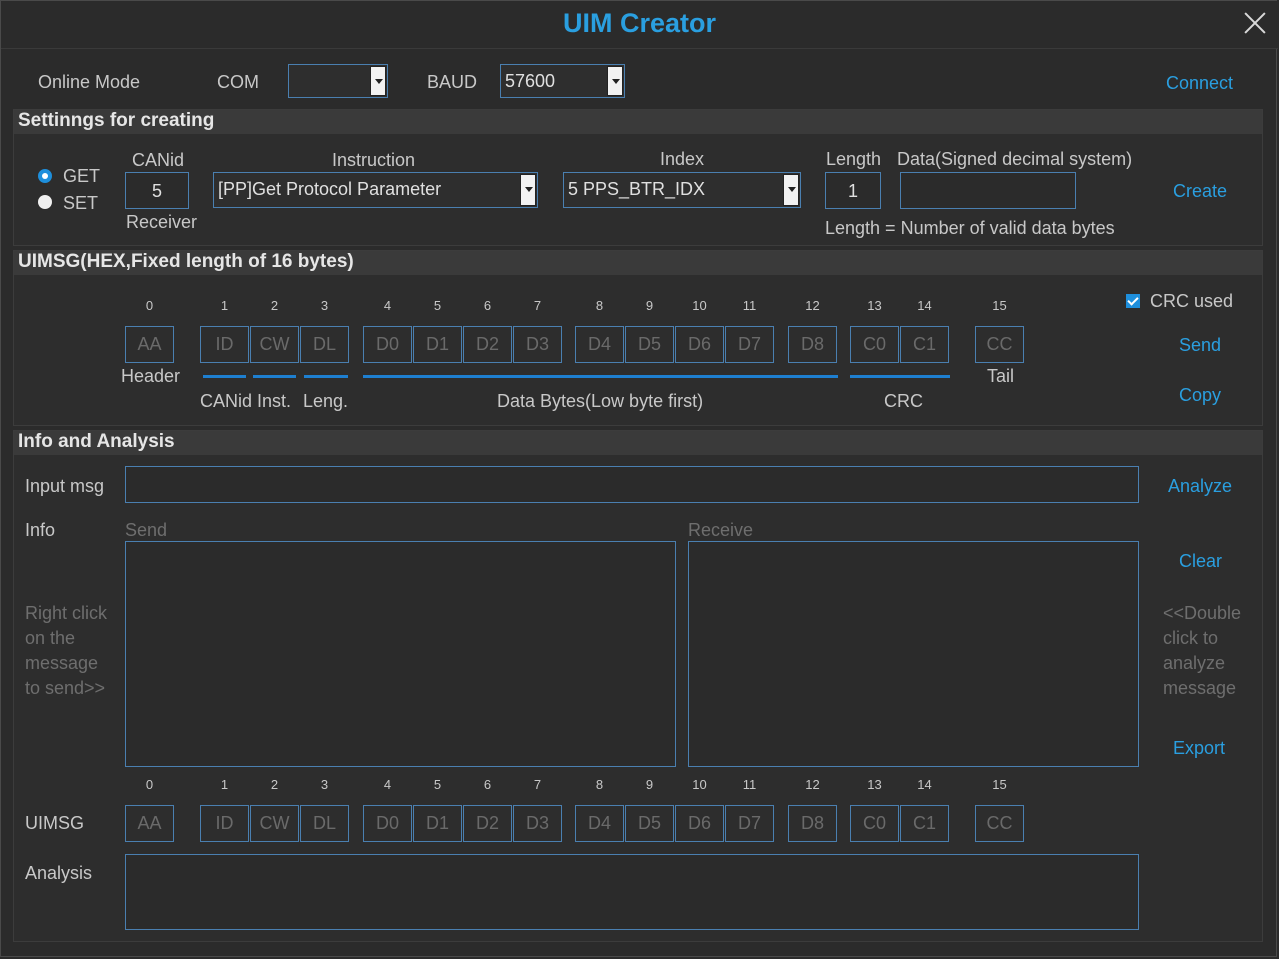 The height and width of the screenshot is (959, 1279). I want to click on uimsg-byte-cell: C1, so click(924, 344).